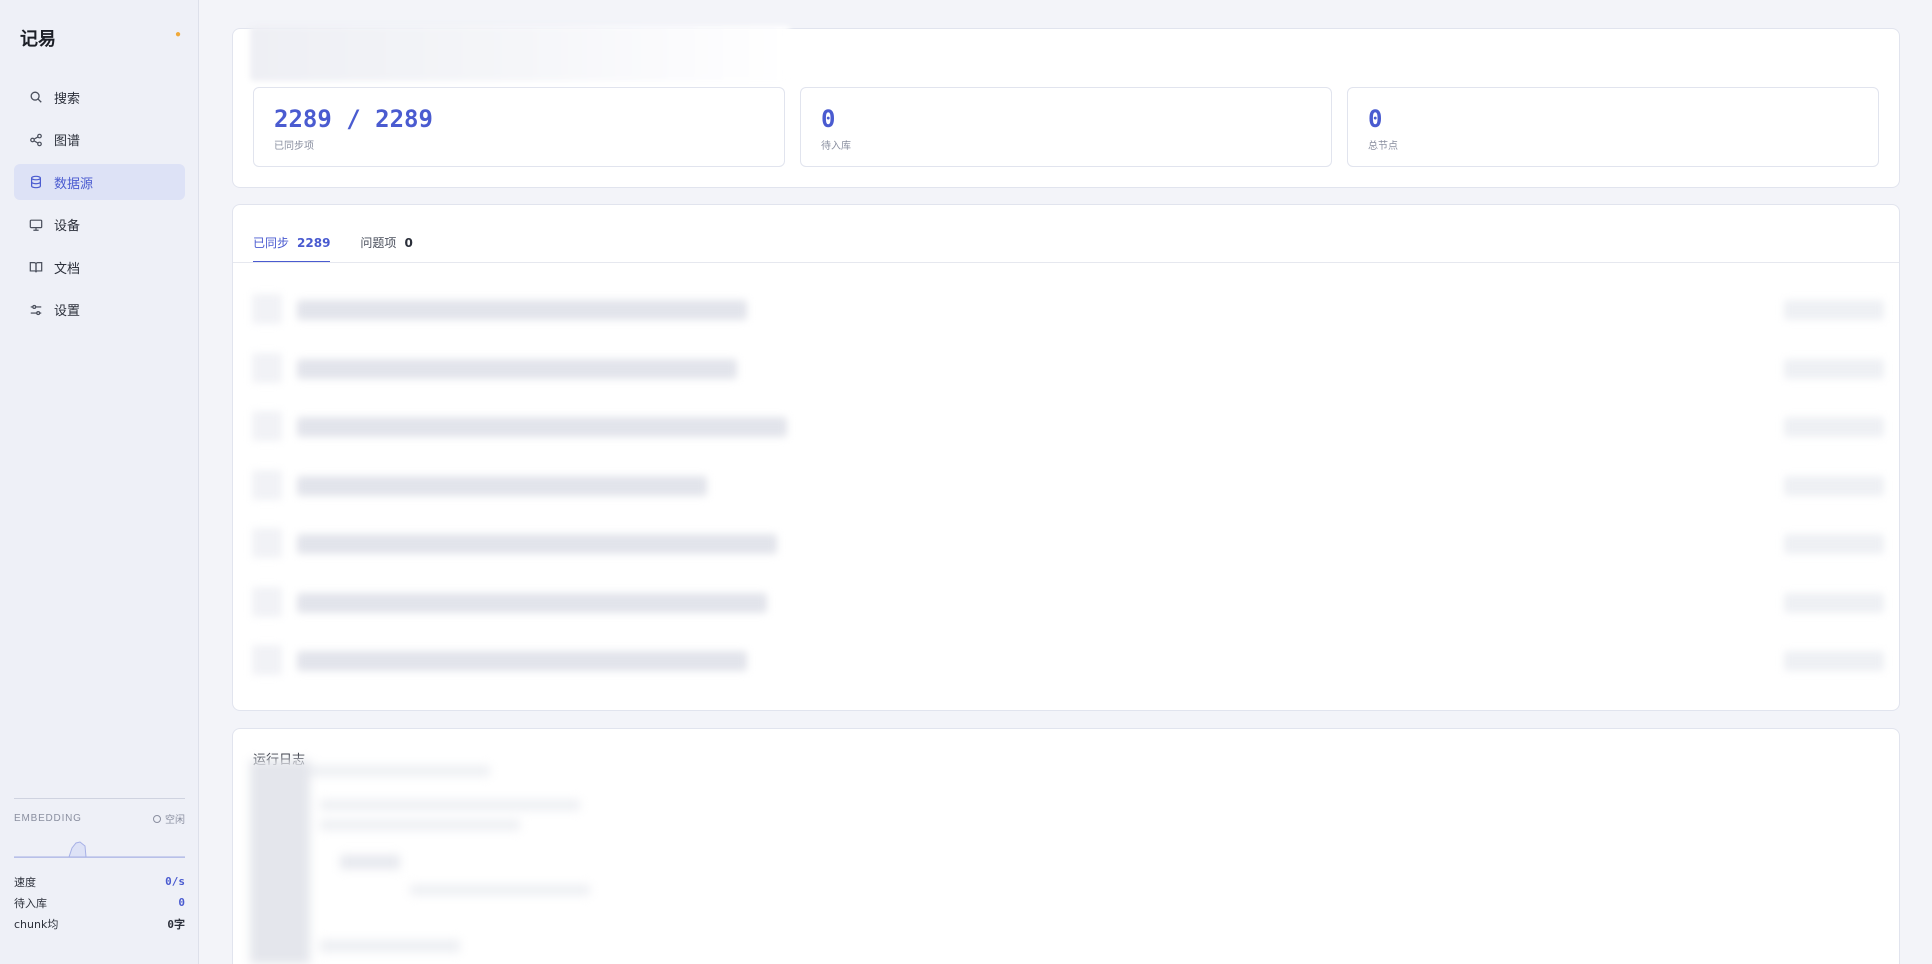  What do you see at coordinates (157, 818) in the screenshot?
I see `status-ring-icon` at bounding box center [157, 818].